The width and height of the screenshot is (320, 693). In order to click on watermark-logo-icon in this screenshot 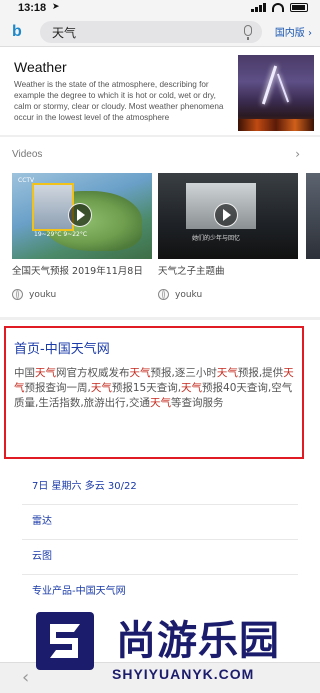, I will do `click(65, 641)`.